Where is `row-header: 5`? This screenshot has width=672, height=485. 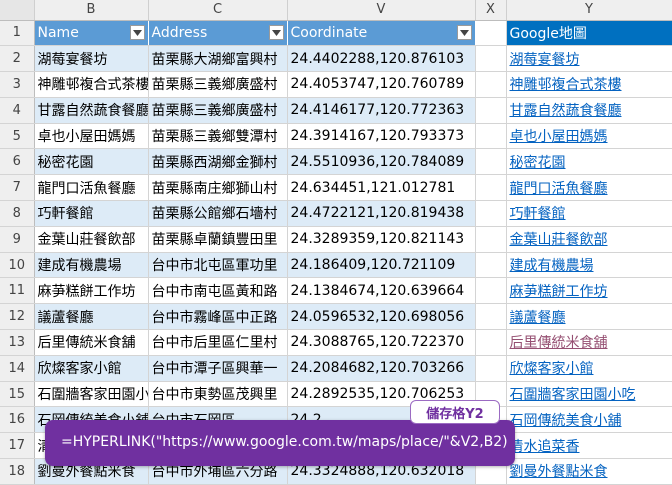 row-header: 5 is located at coordinates (17, 136).